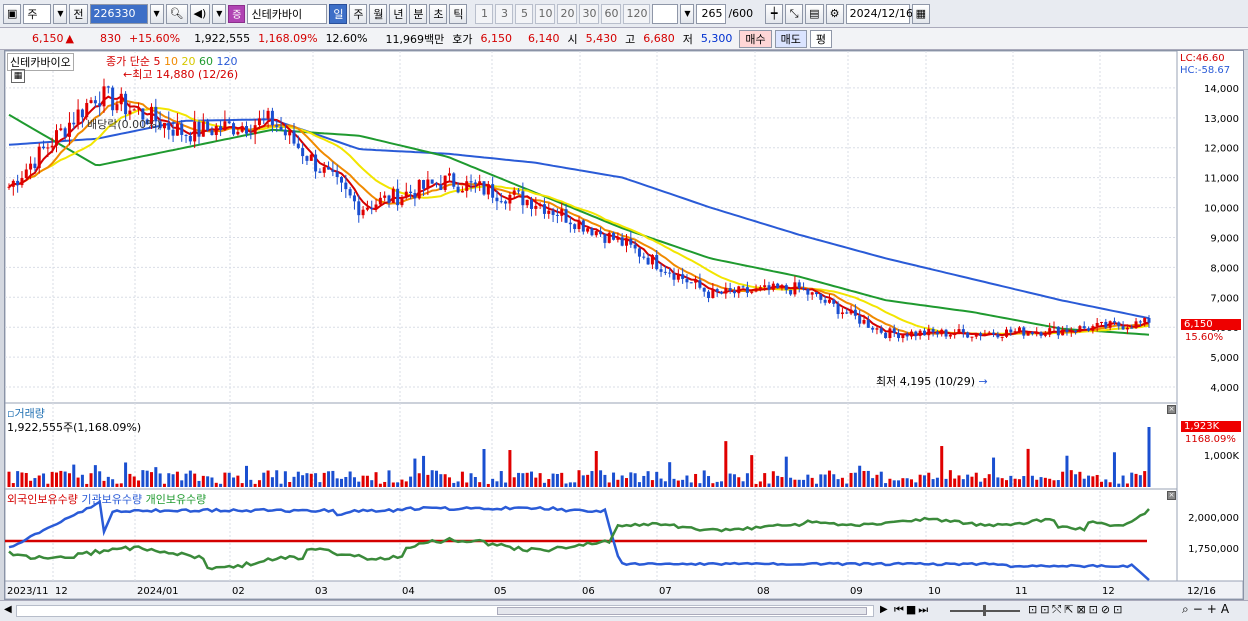 This screenshot has height=621, width=1248. I want to click on tab-second: 초, so click(438, 13).